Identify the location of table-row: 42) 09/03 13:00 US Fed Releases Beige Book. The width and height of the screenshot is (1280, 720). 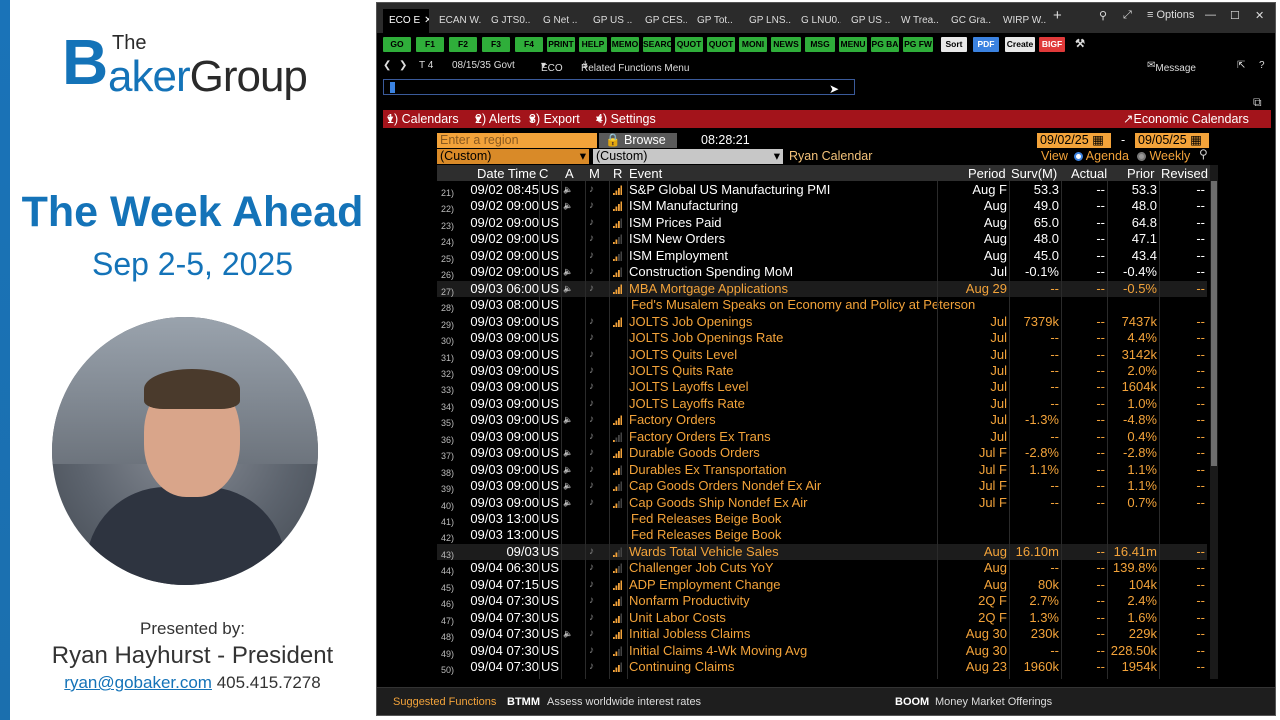
(822, 535).